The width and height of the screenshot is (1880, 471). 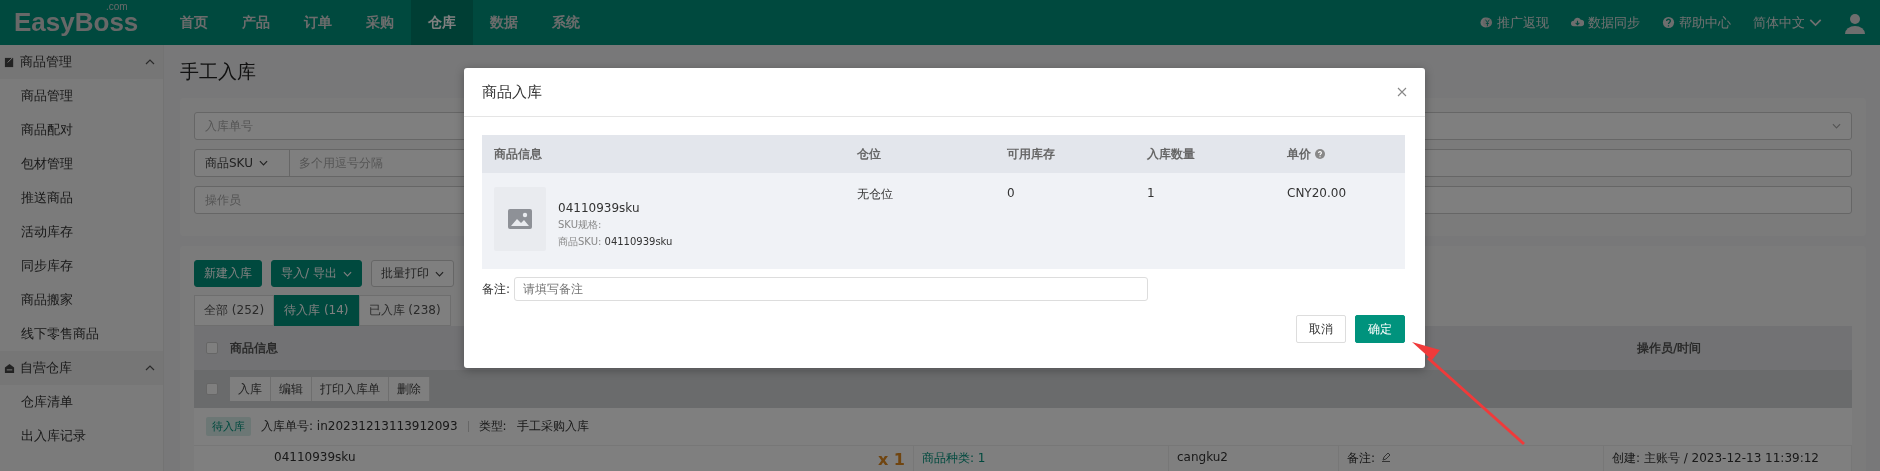 I want to click on table-cell: 0, so click(x=1011, y=193).